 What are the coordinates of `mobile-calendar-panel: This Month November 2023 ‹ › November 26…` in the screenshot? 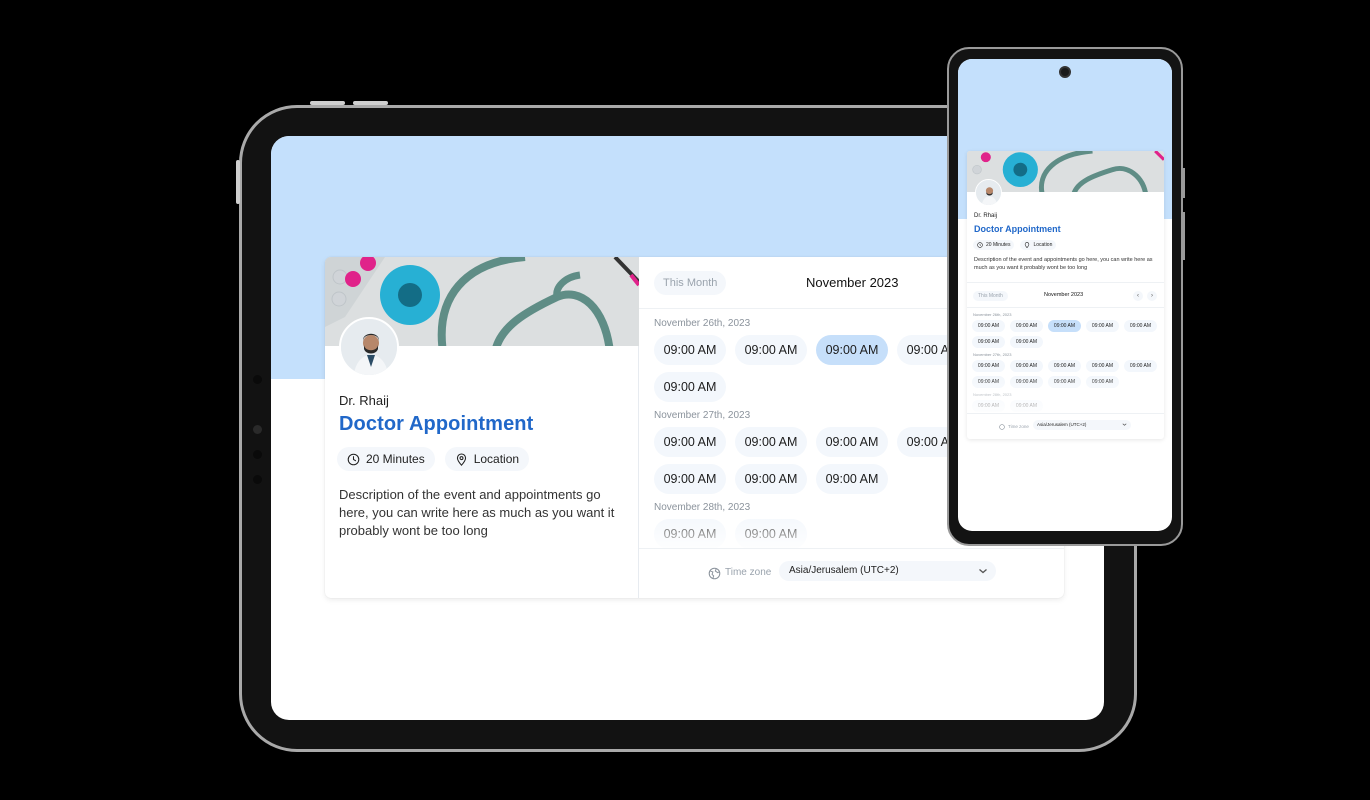 It's located at (1065, 360).